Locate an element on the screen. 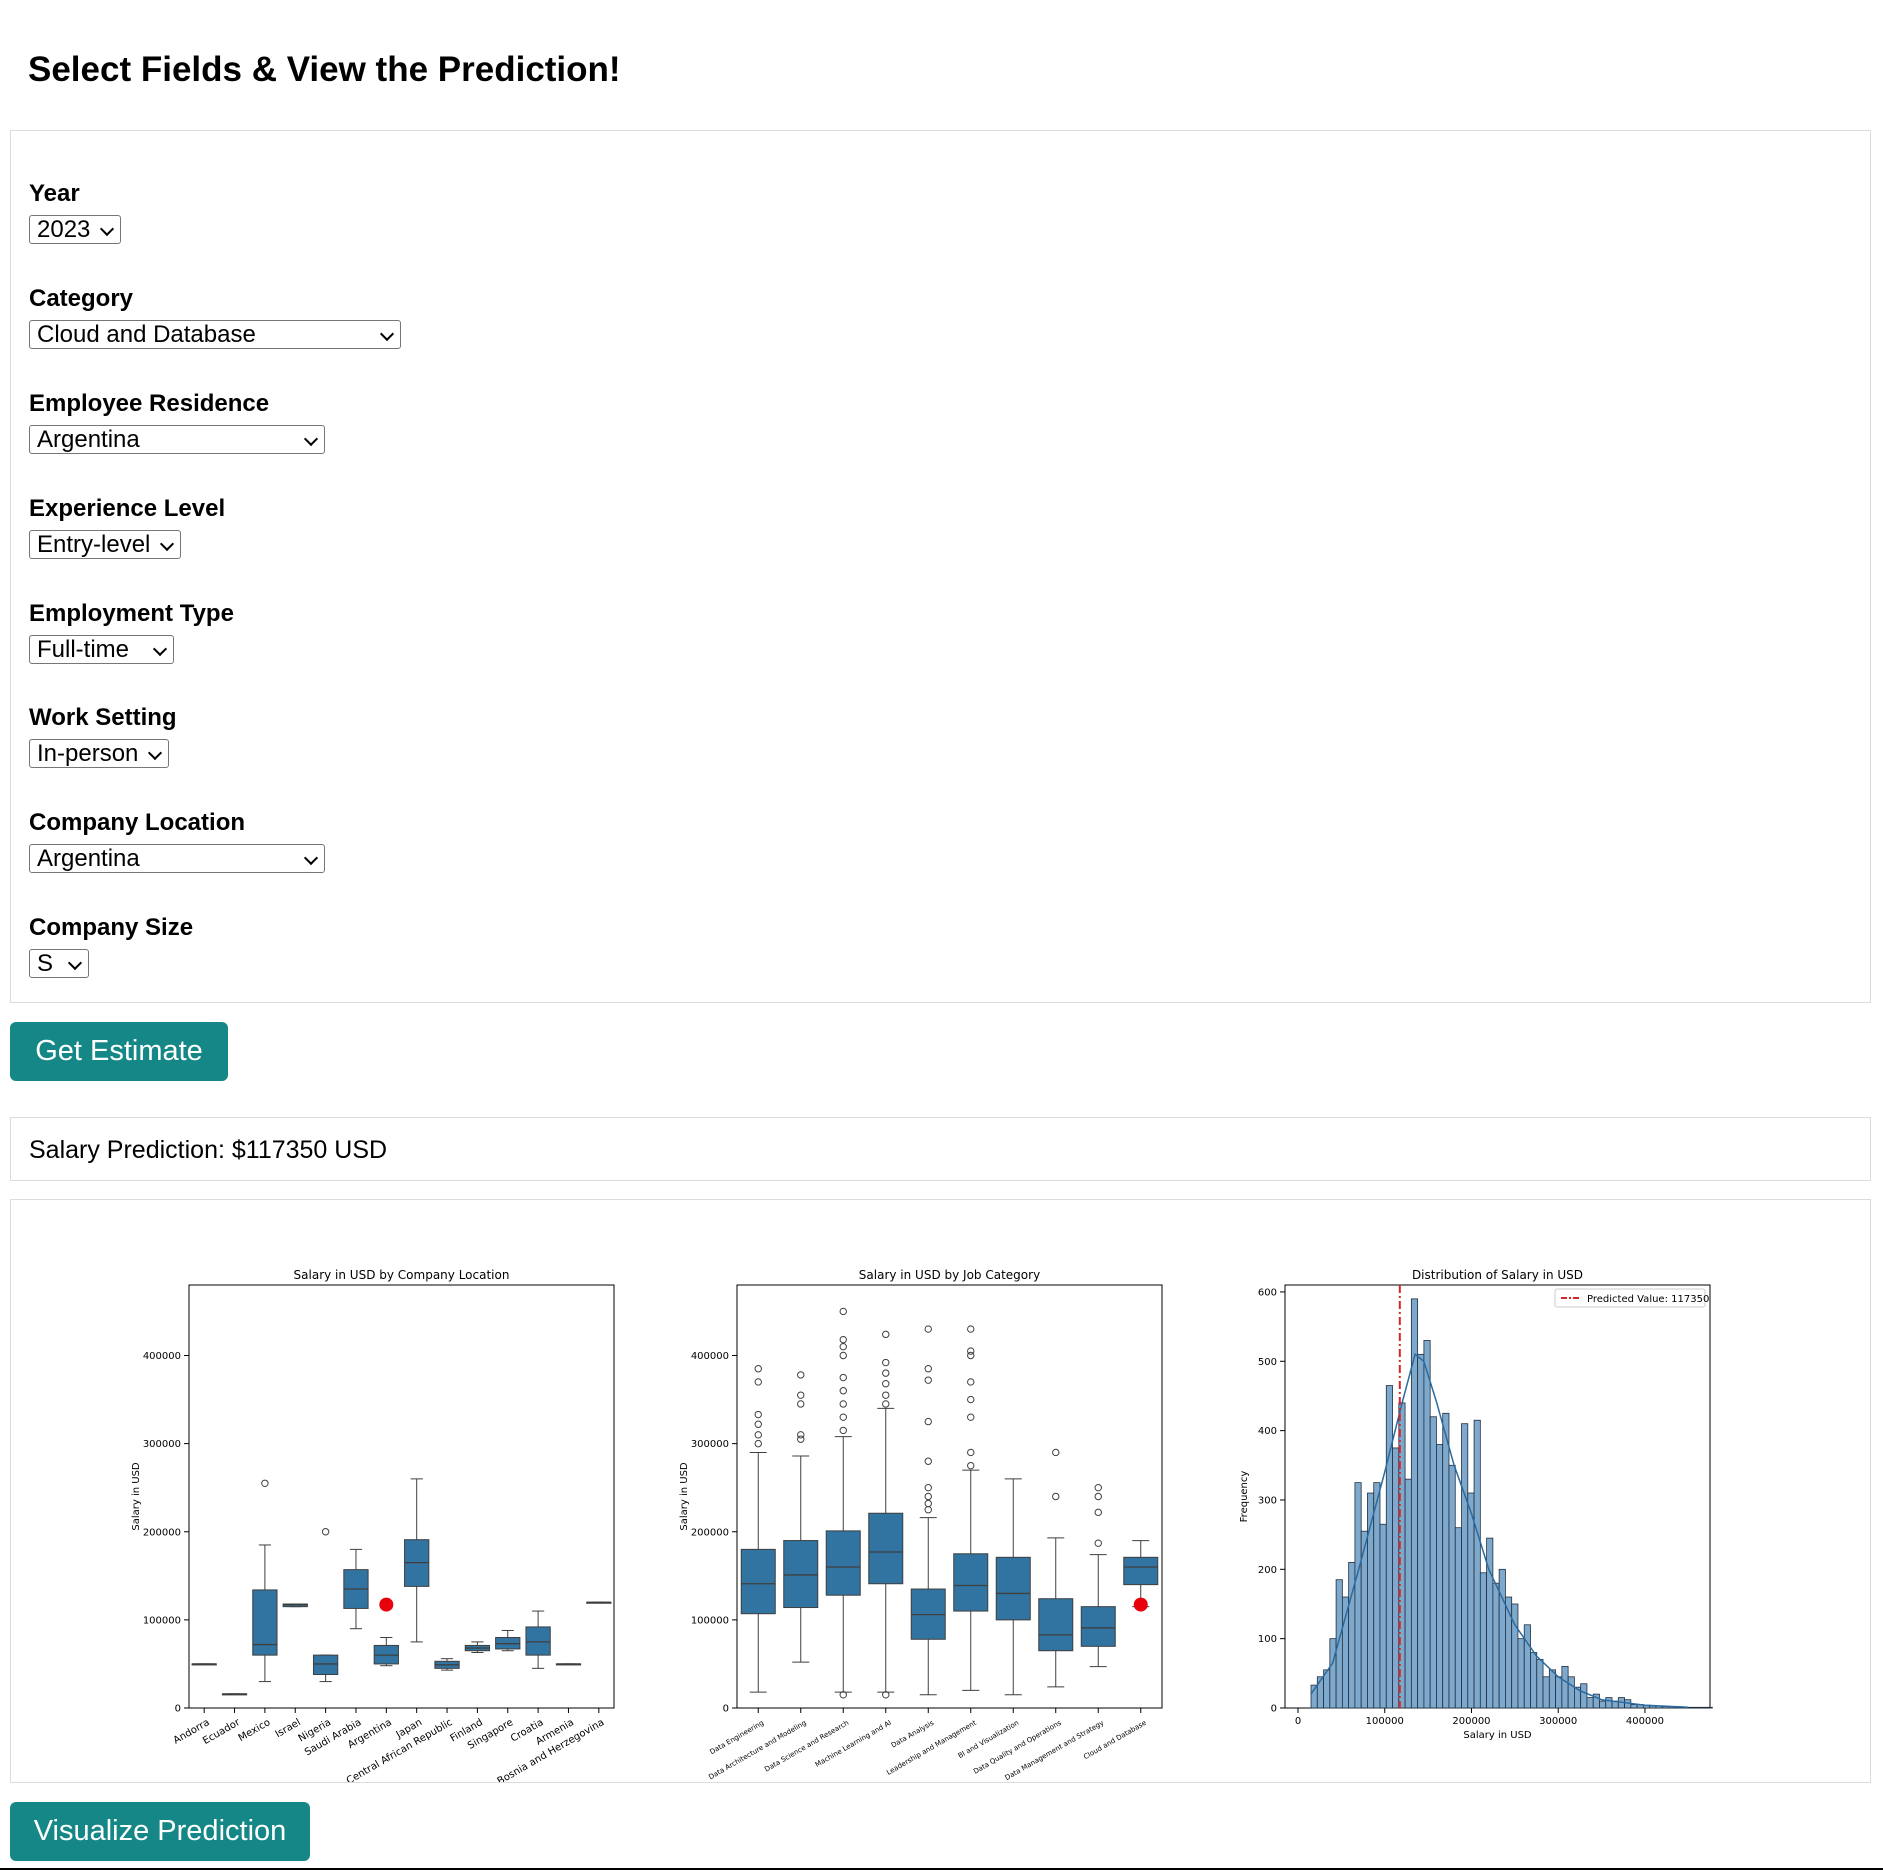 The height and width of the screenshot is (1870, 1883). employee-residence-select-value: Argentina is located at coordinates (88, 439).